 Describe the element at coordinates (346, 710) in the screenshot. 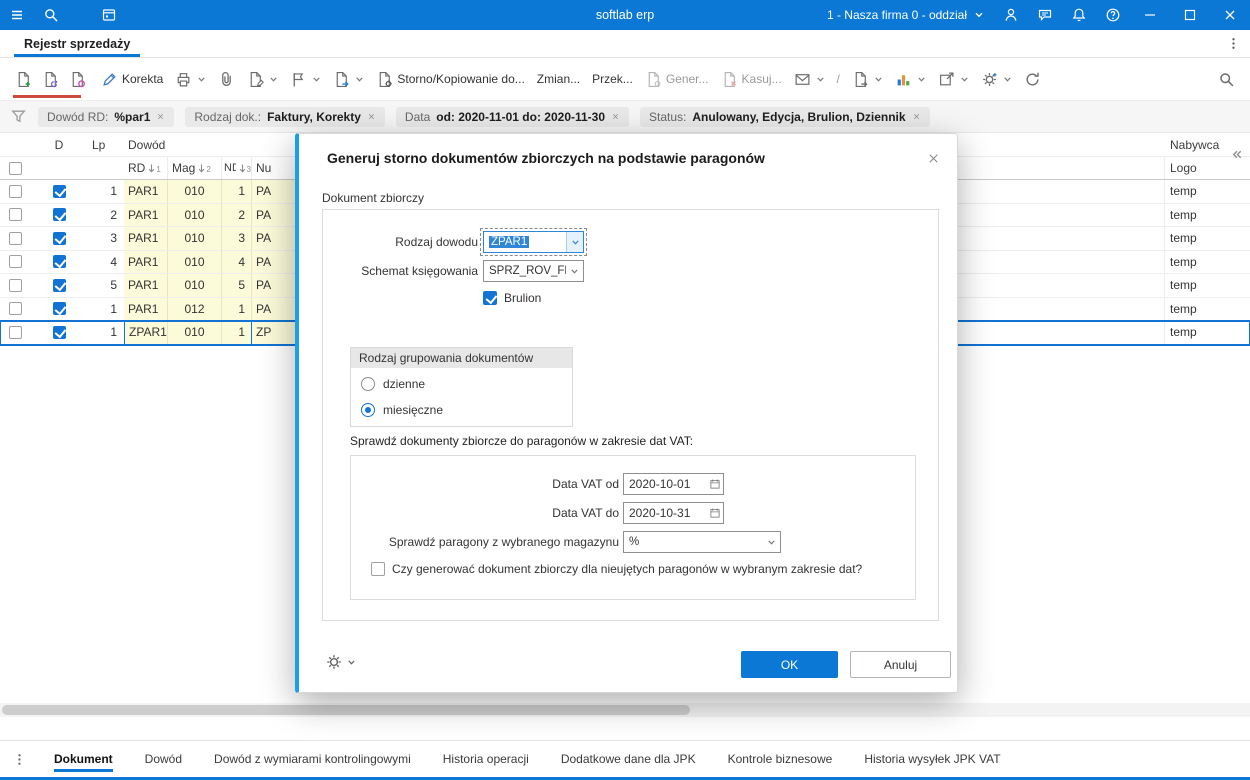

I see `scrollbar-thumb` at that location.